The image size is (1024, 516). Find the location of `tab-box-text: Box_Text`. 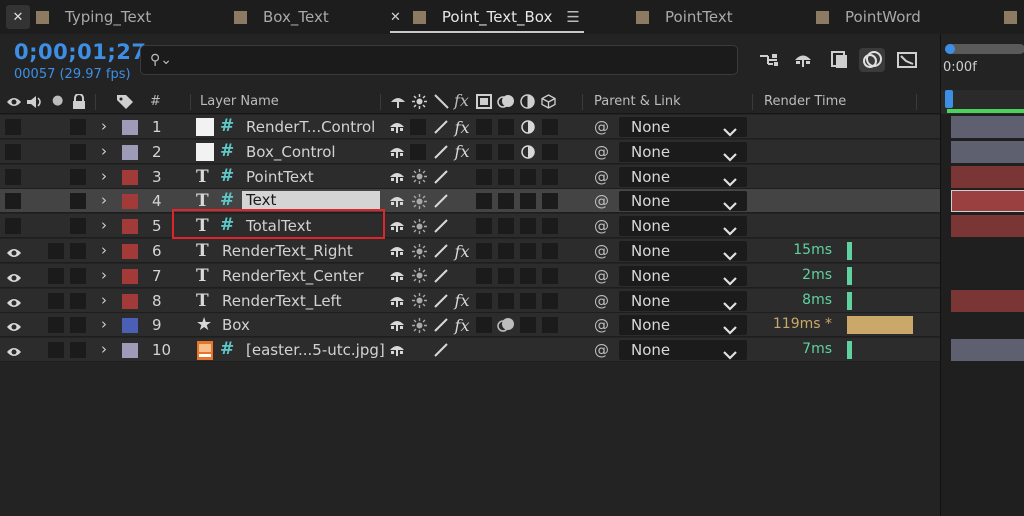

tab-box-text: Box_Text is located at coordinates (281, 17).